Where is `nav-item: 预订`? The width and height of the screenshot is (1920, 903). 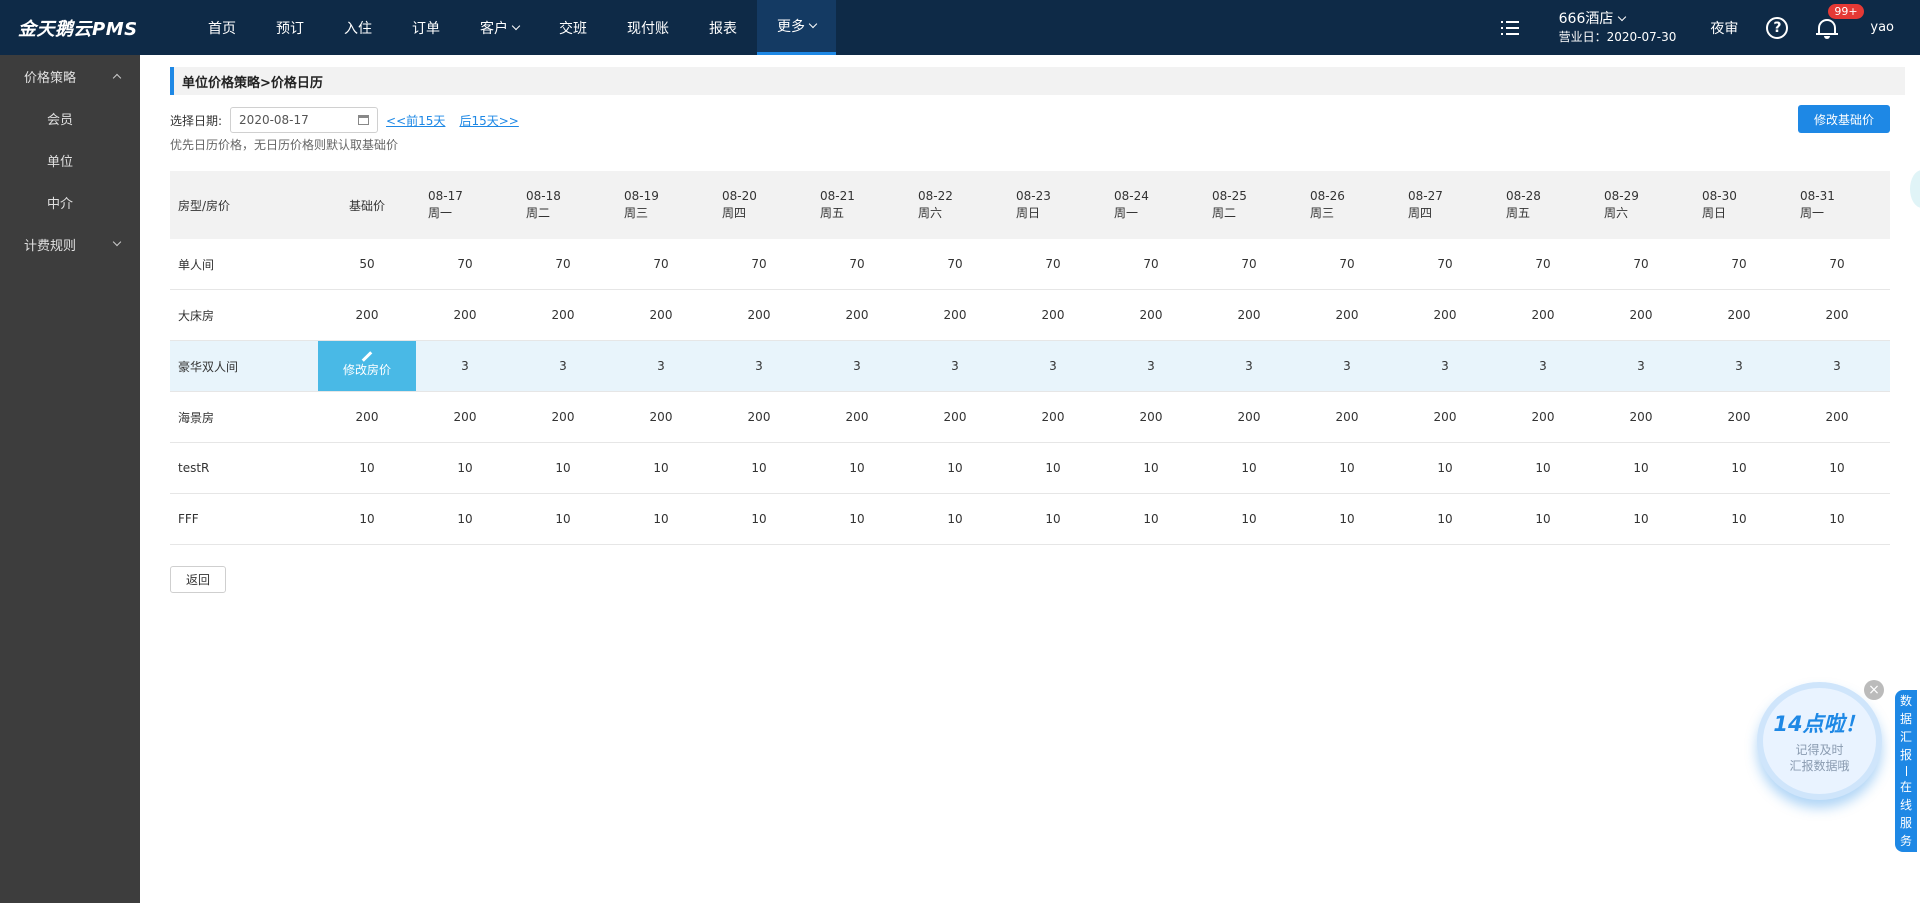 nav-item: 预订 is located at coordinates (290, 27).